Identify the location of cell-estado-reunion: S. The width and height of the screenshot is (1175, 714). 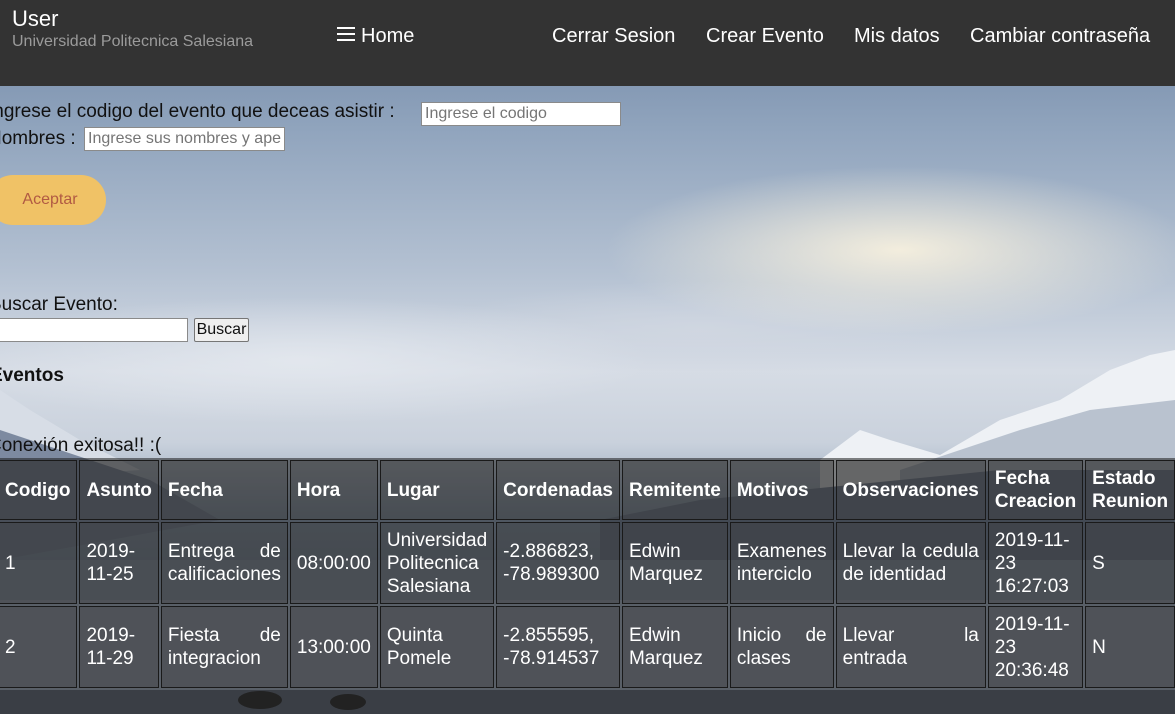
(1130, 563).